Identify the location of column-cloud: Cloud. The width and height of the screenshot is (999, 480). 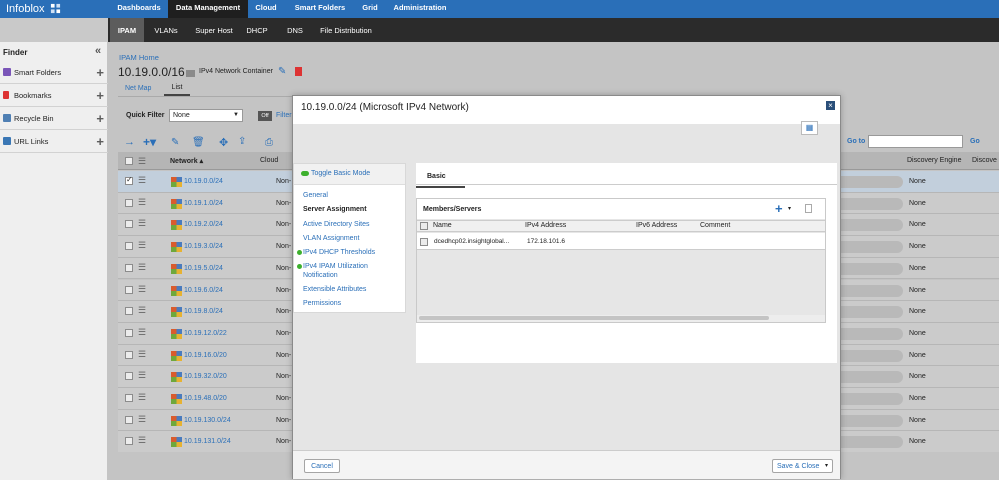
(269, 160).